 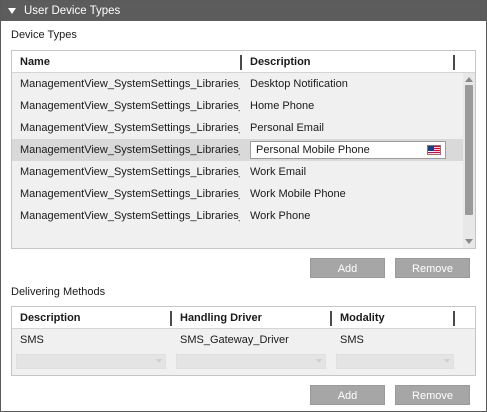 I want to click on scrollbar-thumb, so click(x=469, y=150).